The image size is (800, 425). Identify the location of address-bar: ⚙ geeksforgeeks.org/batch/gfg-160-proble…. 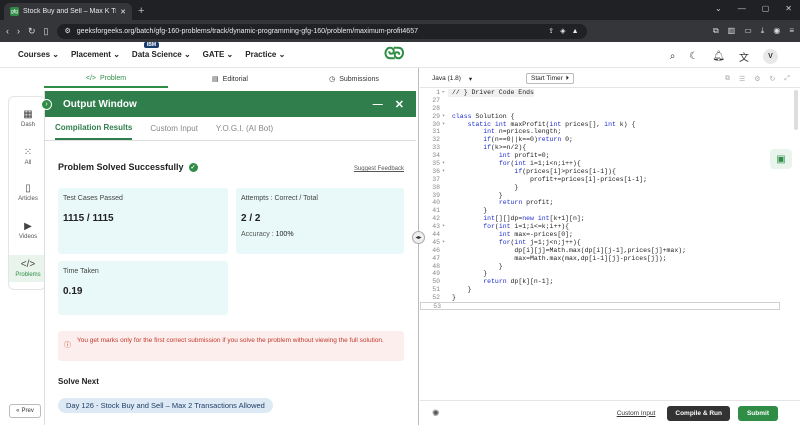
(321, 31).